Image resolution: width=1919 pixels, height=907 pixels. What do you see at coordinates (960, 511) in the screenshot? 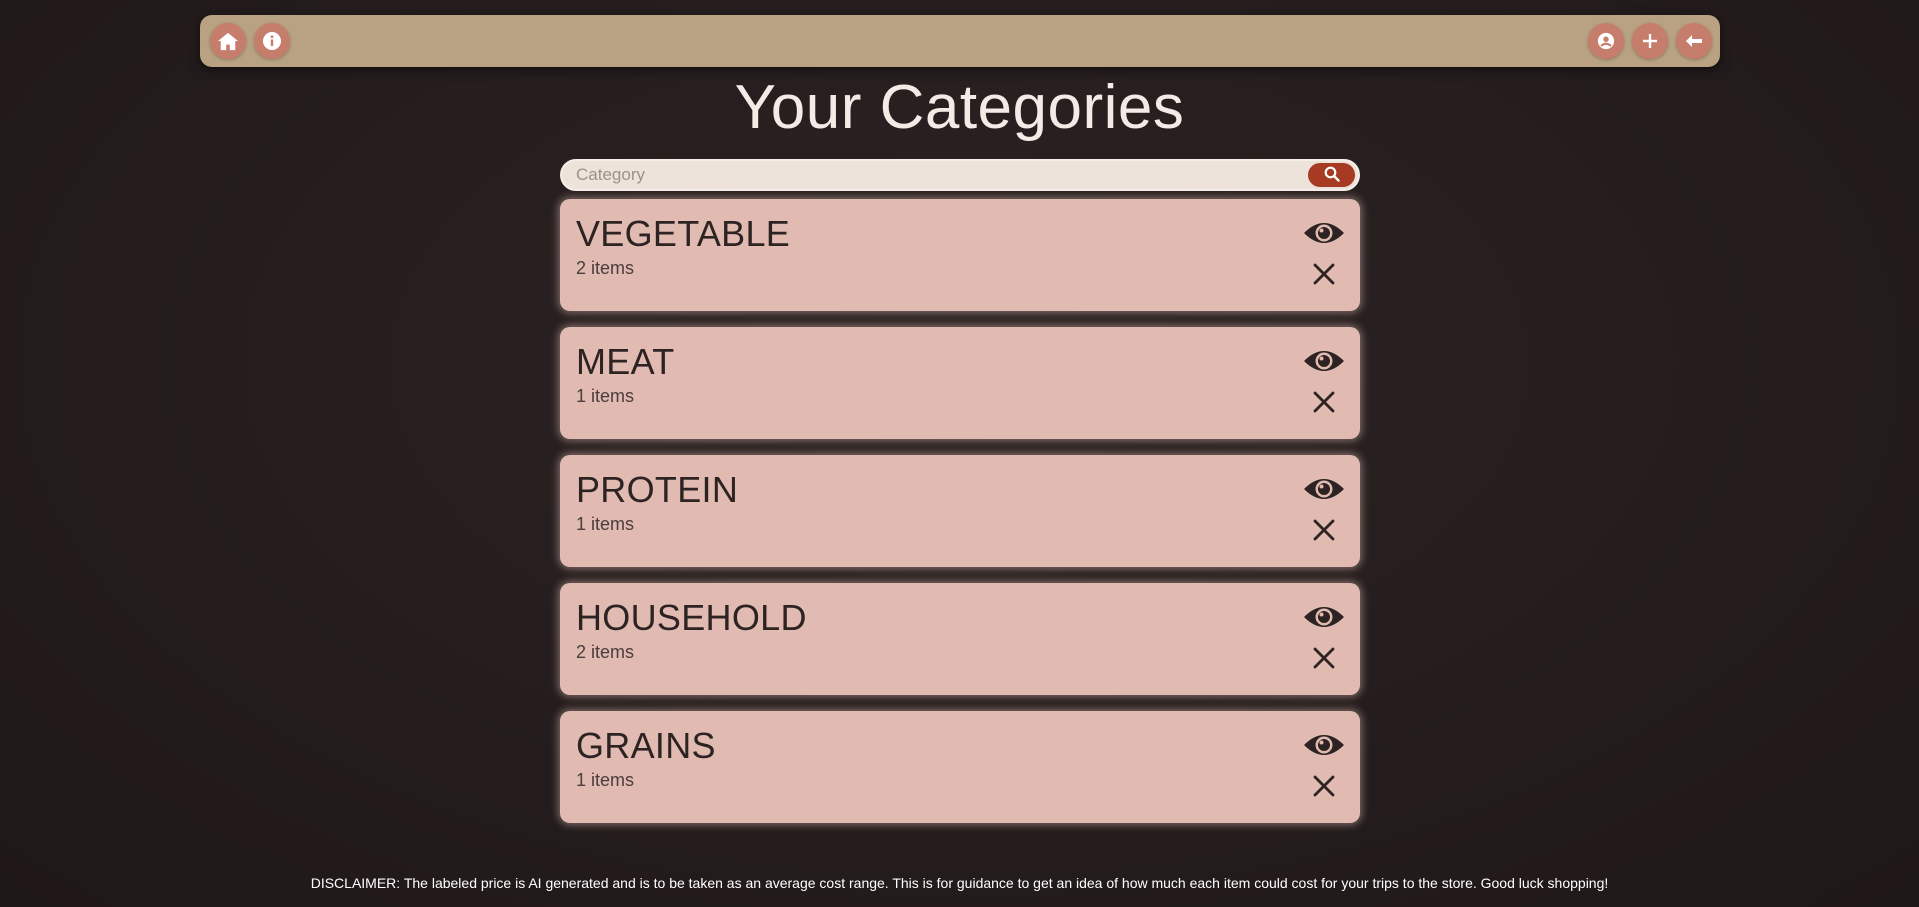
I see `category-card: PROTEIN 1 items` at bounding box center [960, 511].